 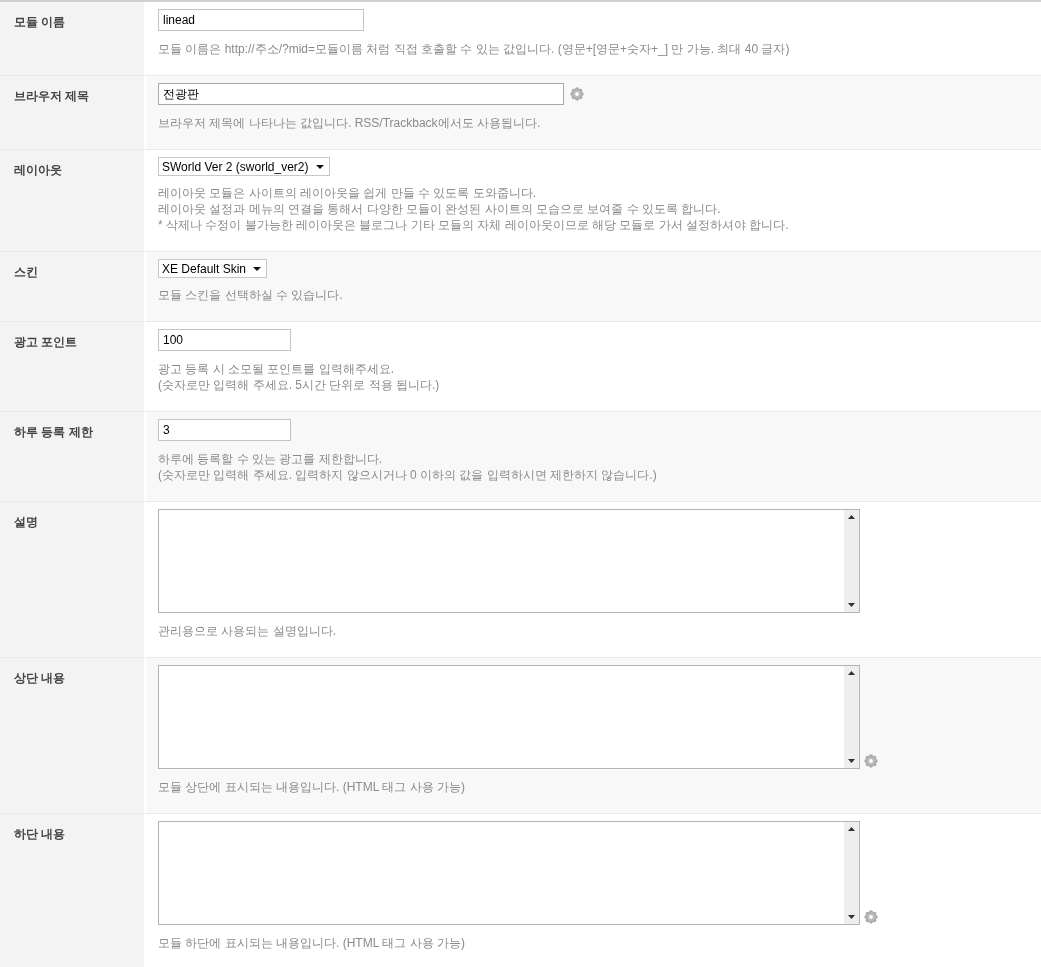 What do you see at coordinates (439, 209) in the screenshot?
I see `help-text: 레이아웃 설정과 메뉴의 연결을 통해서 다양한 모듈이 완성된 사이트의 모습으로 보여줄 수 있도록 합니다.` at bounding box center [439, 209].